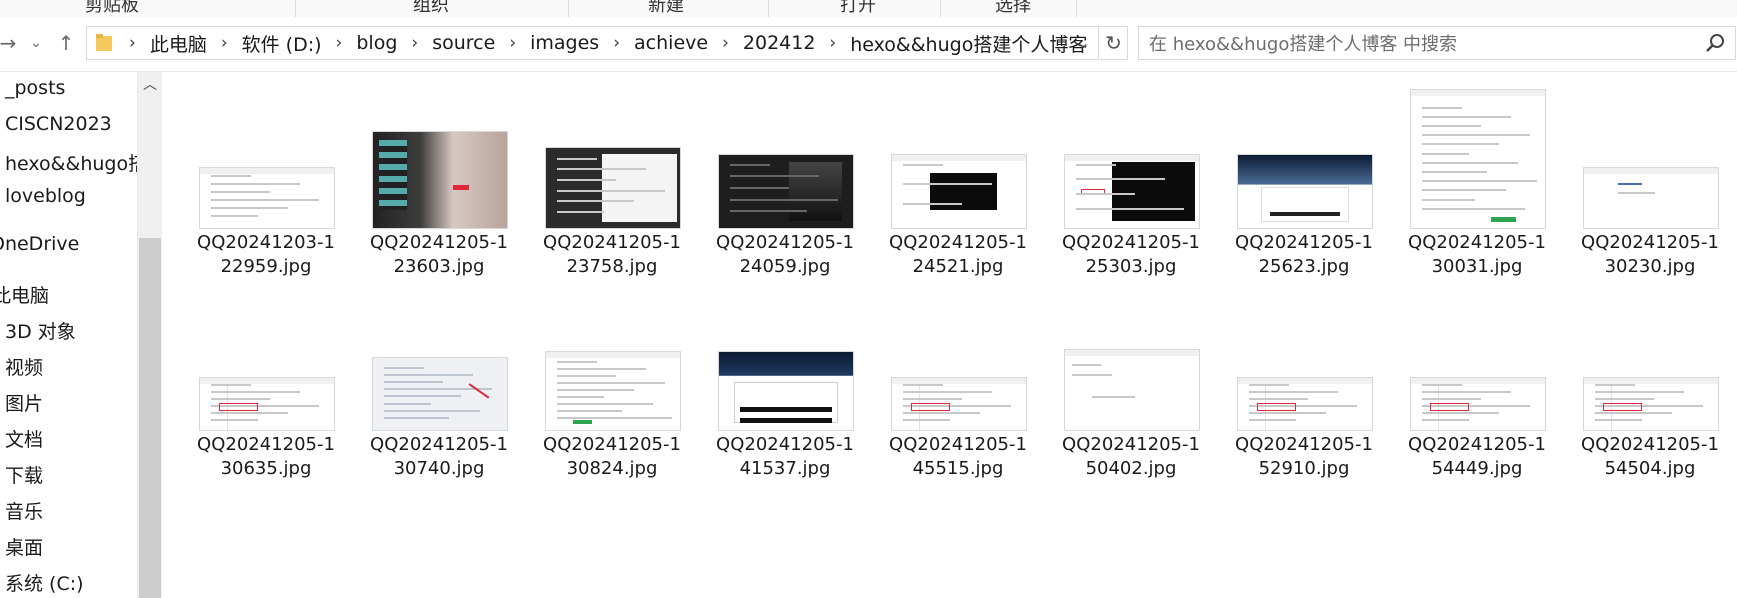 Image resolution: width=1737 pixels, height=598 pixels. I want to click on file-name: QQ20241205-1 30824.jpg, so click(612, 456).